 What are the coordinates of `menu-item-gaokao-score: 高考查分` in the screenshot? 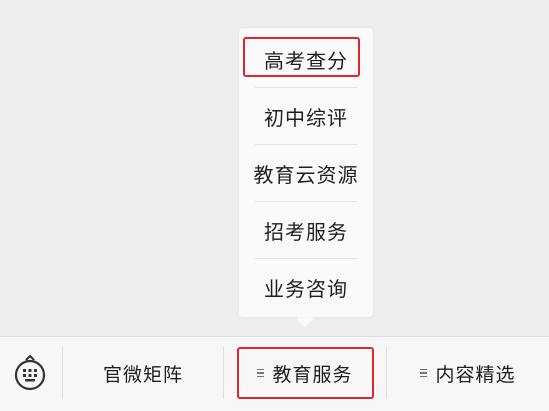 It's located at (306, 59).